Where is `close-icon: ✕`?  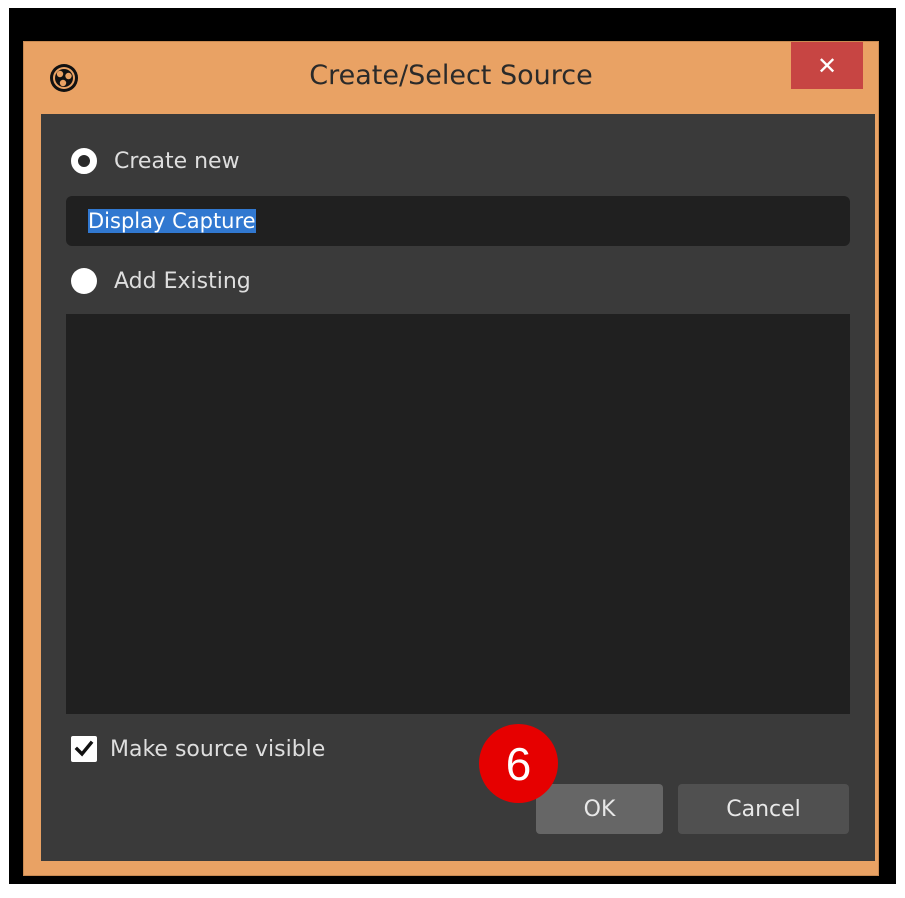
close-icon: ✕ is located at coordinates (827, 65).